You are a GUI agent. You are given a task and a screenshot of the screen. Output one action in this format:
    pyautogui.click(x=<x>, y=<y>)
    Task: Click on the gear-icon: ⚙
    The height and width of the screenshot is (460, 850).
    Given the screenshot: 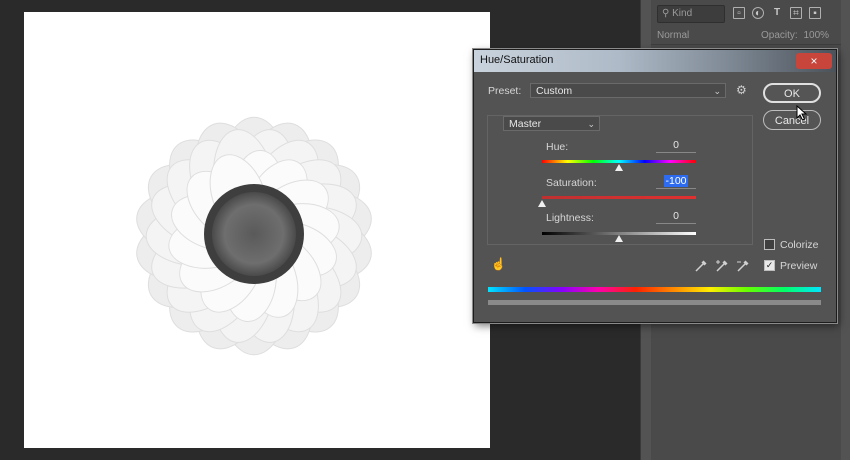 What is the action you would take?
    pyautogui.click(x=741, y=90)
    